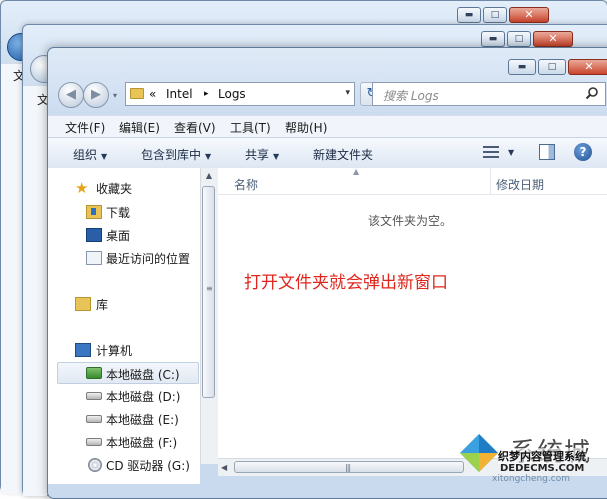  What do you see at coordinates (209, 176) in the screenshot?
I see `scroll-up-icon: ▲` at bounding box center [209, 176].